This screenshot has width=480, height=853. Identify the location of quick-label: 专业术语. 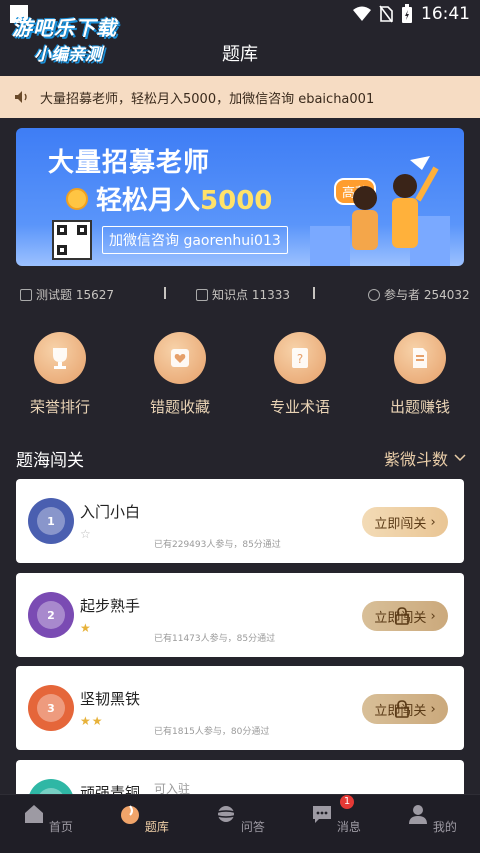
(299, 407).